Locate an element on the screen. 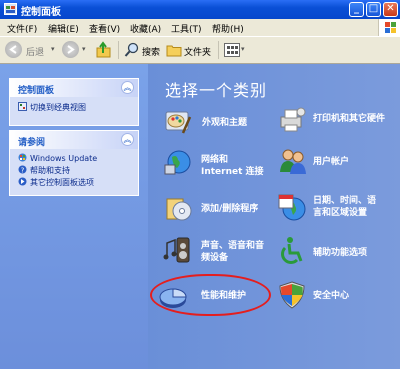 The height and width of the screenshot is (369, 400). menu-help: 帮助(H) is located at coordinates (228, 28).